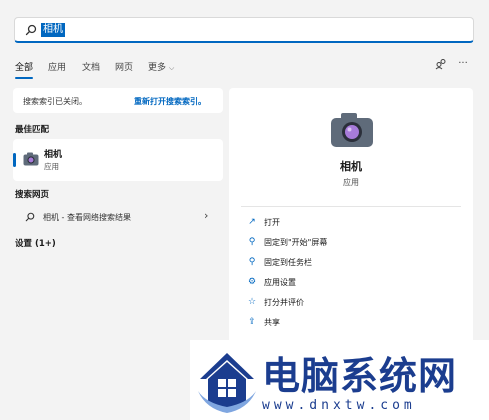  I want to click on best-match-heading: 最佳匹配, so click(32, 130).